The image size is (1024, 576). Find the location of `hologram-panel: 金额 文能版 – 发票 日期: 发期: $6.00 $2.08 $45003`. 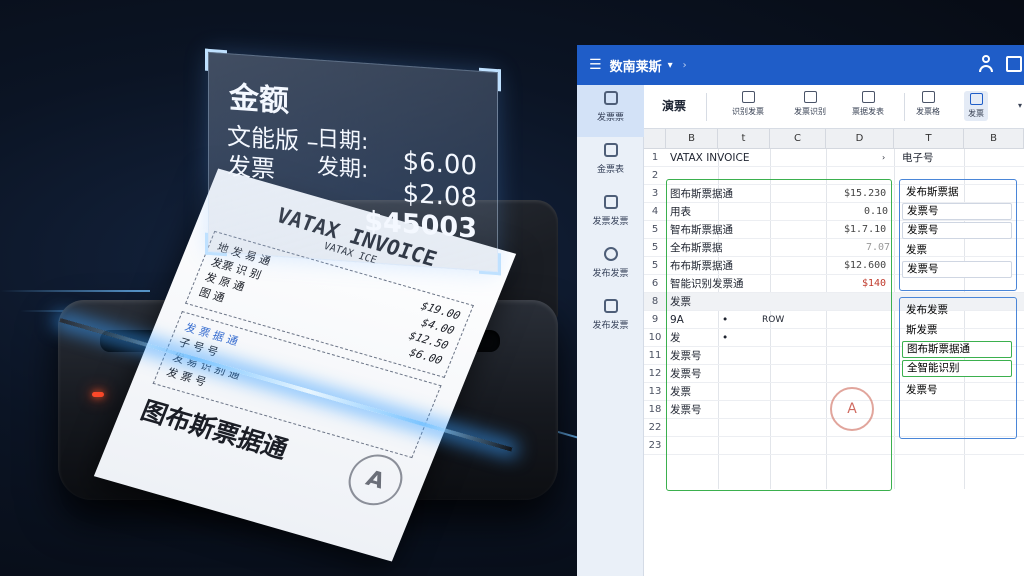

hologram-panel: 金额 文能版 – 发票 日期: 发期: $6.00 $2.08 $45003 is located at coordinates (353, 162).